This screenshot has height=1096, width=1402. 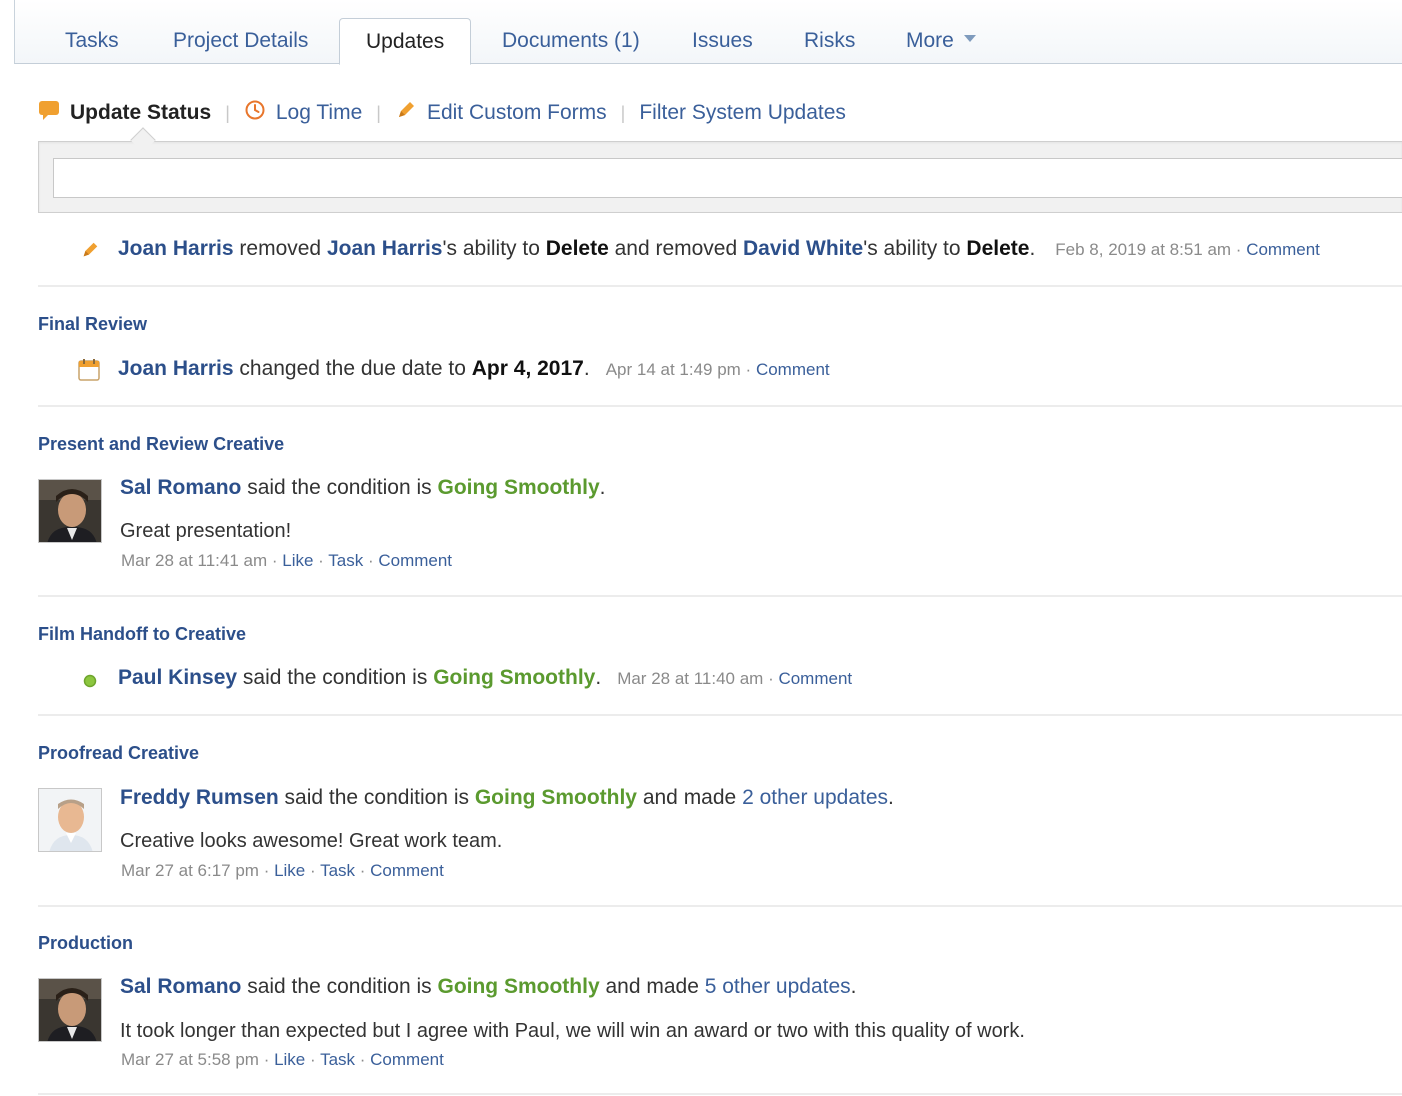 I want to click on update-message: Creative looks awesome! Great work team., so click(x=311, y=841).